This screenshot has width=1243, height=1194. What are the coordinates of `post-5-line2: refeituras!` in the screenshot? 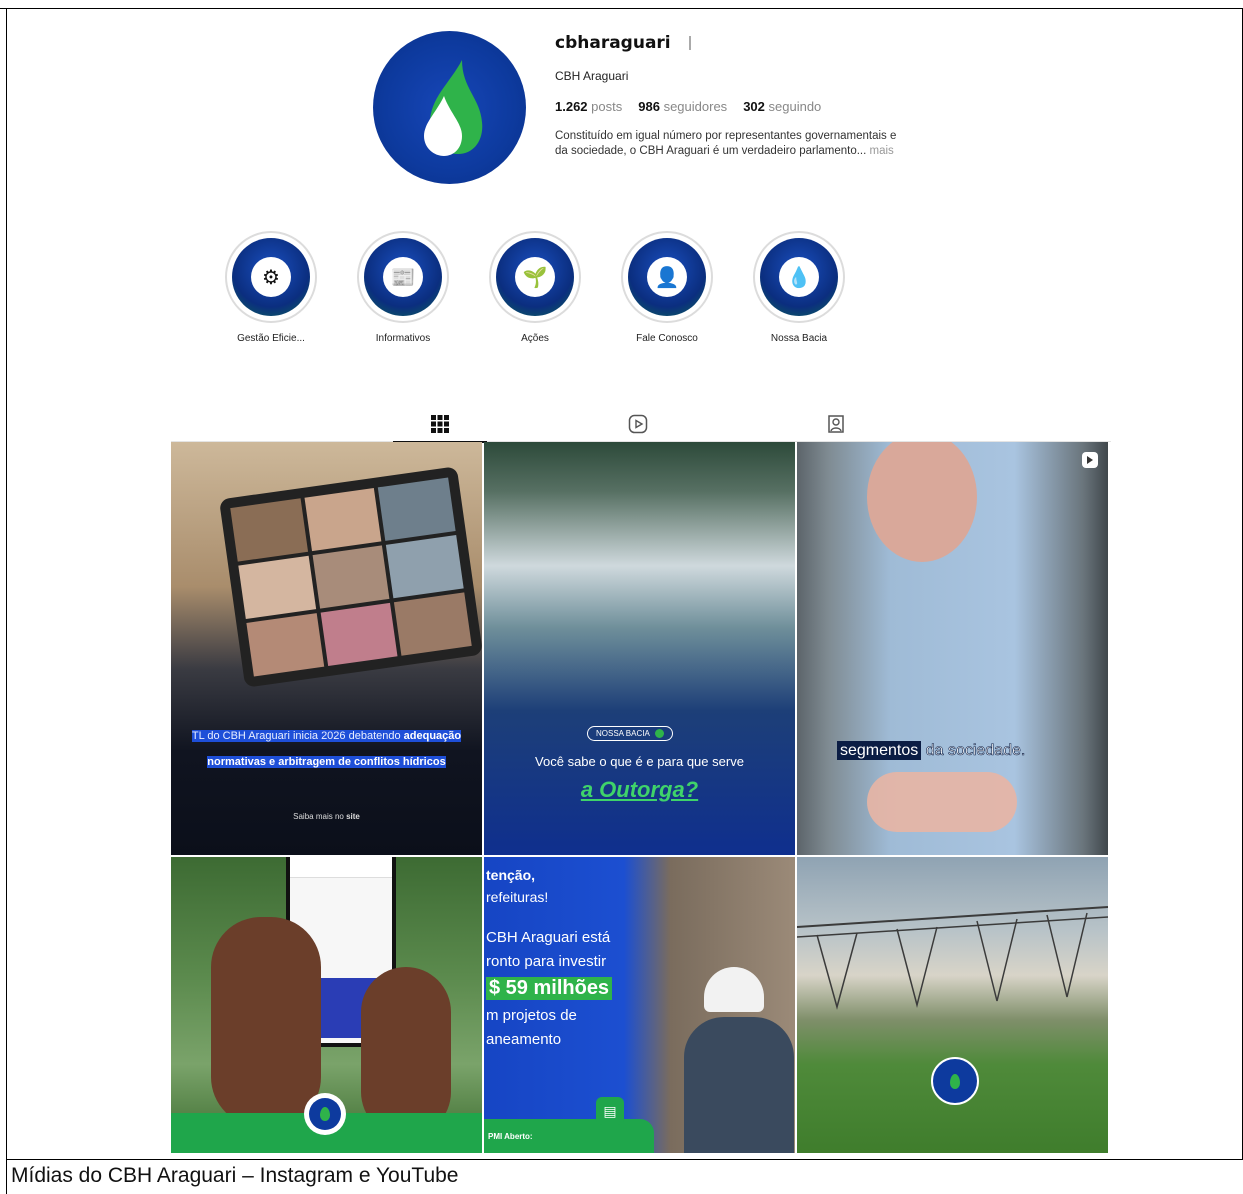 It's located at (517, 897).